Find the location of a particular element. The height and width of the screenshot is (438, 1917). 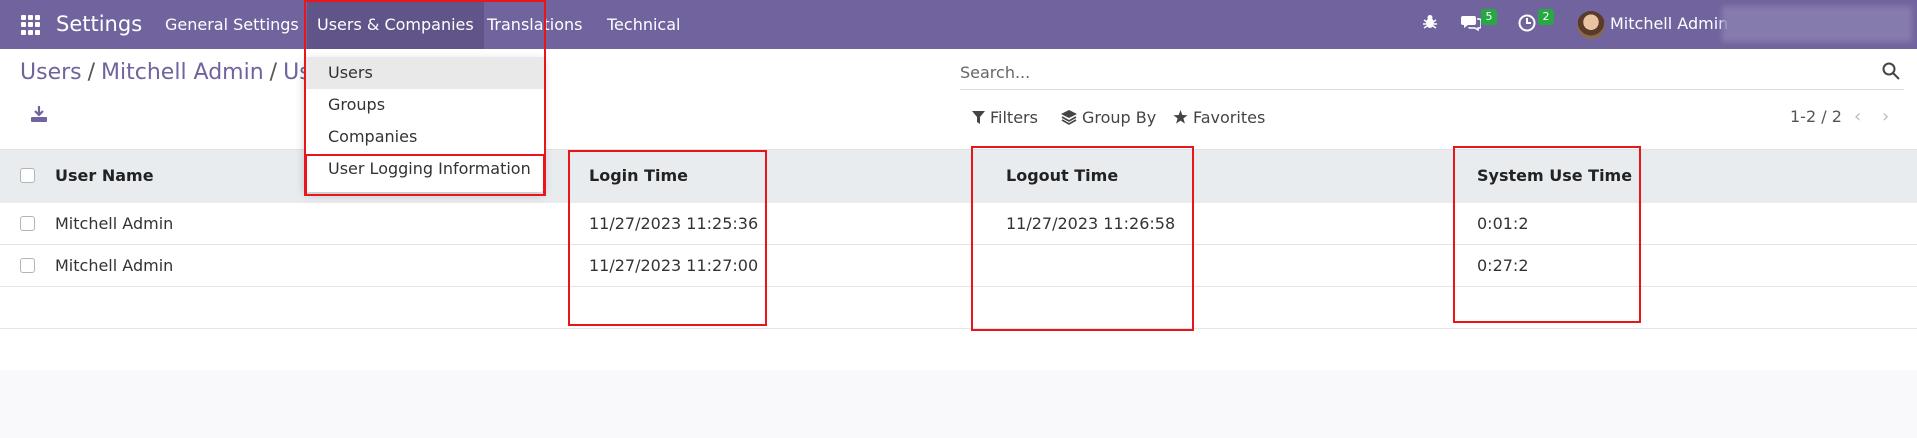

menu-translations: Translations is located at coordinates (535, 24).